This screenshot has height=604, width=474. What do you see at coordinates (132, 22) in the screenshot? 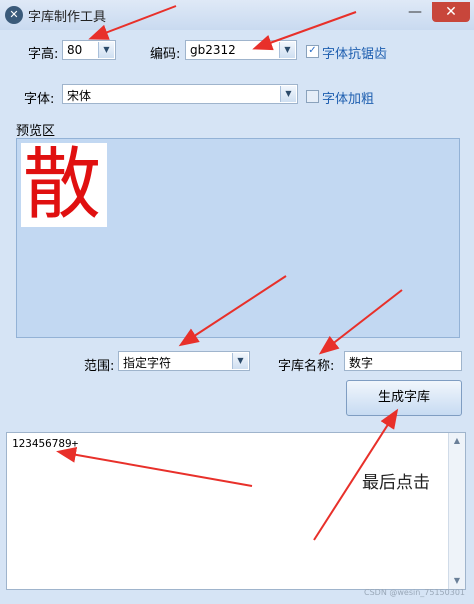
I see `arrow-to-font-size` at bounding box center [132, 22].